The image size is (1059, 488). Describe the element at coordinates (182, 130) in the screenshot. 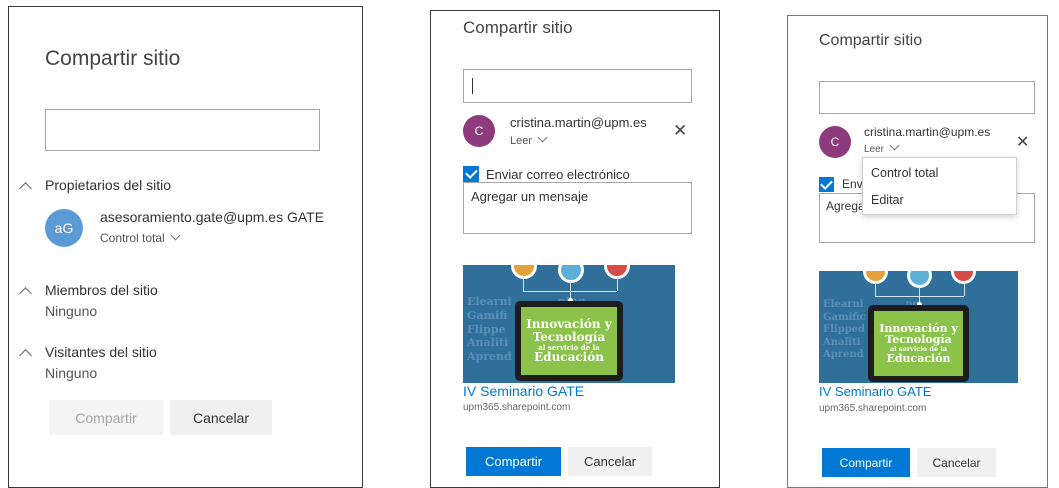

I see `people-search-input` at that location.